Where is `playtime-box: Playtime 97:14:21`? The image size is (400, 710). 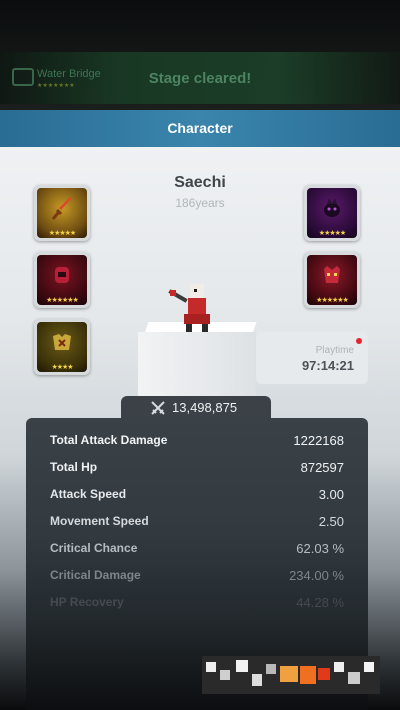
playtime-box: Playtime 97:14:21 is located at coordinates (312, 358).